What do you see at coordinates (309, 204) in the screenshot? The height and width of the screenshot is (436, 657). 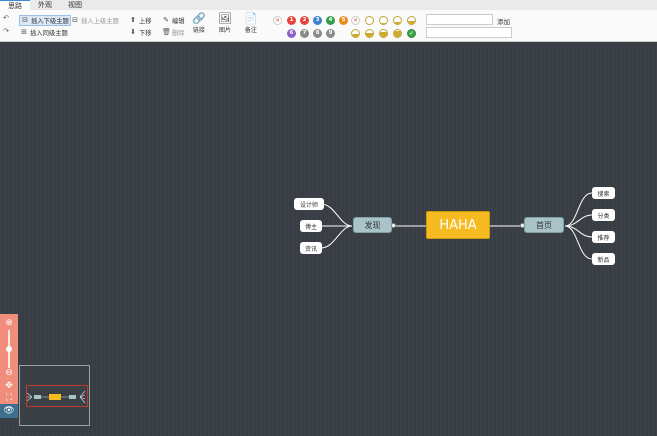 I see `subtopic-designer: 设计师` at bounding box center [309, 204].